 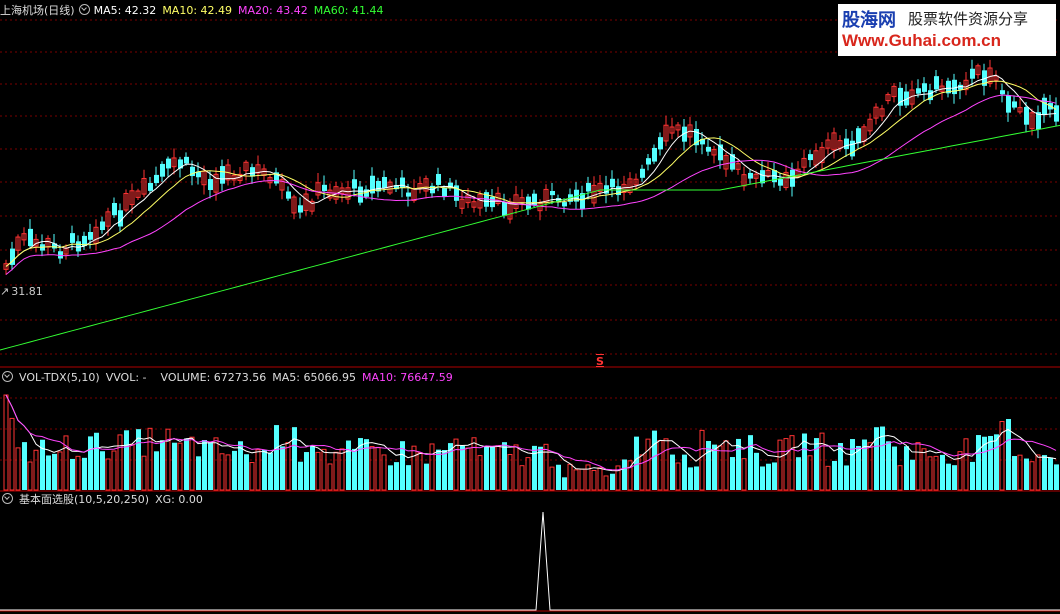 I want to click on watermark-url: Www.Guhai.com.cn, so click(x=921, y=40).